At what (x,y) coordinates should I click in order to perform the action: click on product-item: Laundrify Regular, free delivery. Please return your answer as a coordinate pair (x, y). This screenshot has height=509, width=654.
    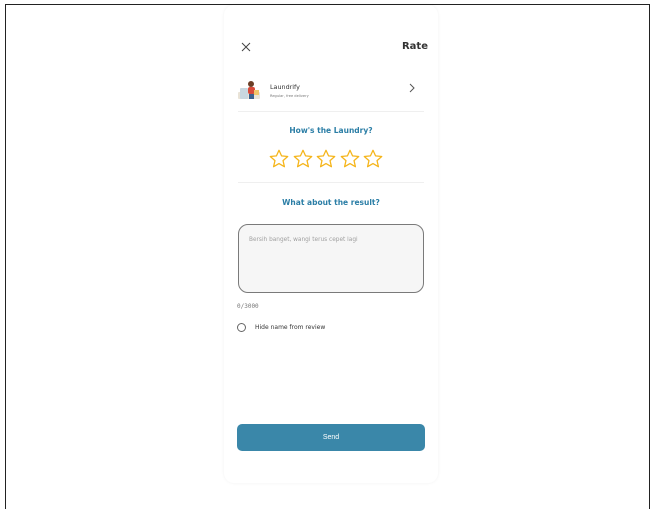
    Looking at the image, I should click on (331, 90).